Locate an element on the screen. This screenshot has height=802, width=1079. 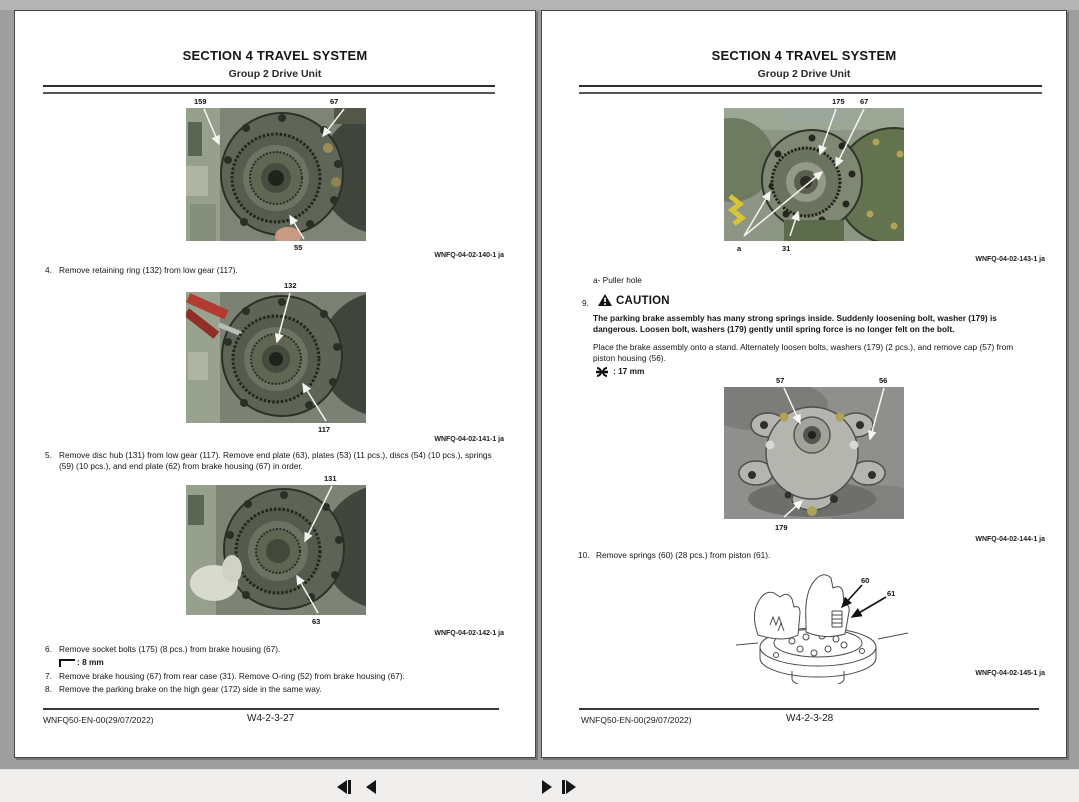
callout-61: 61 is located at coordinates (891, 593).